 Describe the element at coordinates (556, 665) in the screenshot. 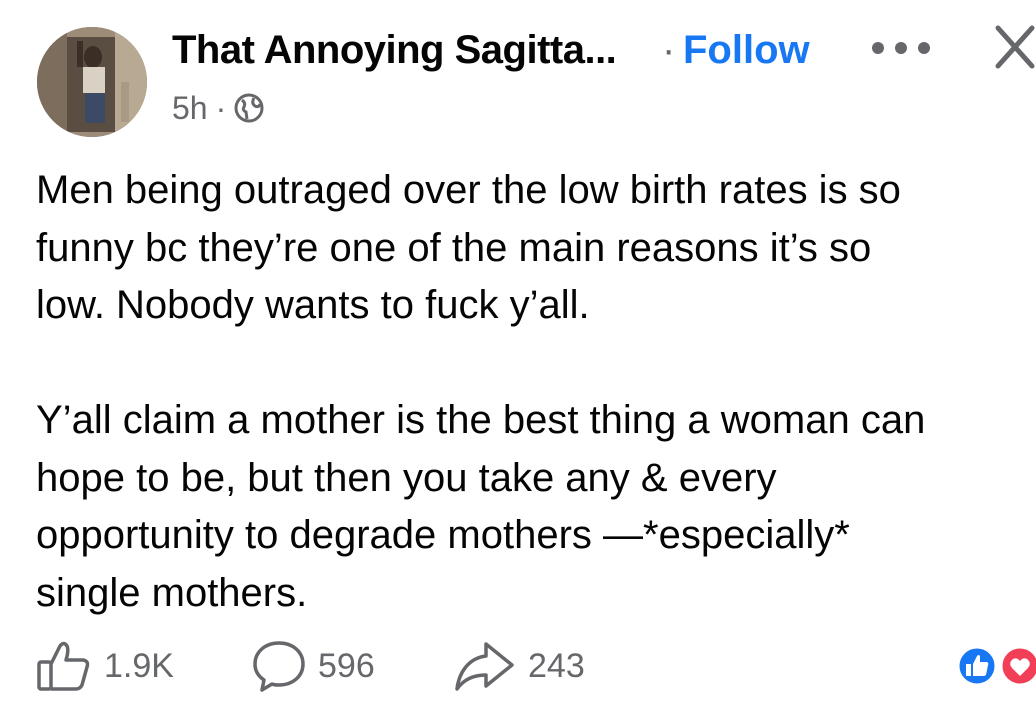

I see `share-count: 243` at that location.